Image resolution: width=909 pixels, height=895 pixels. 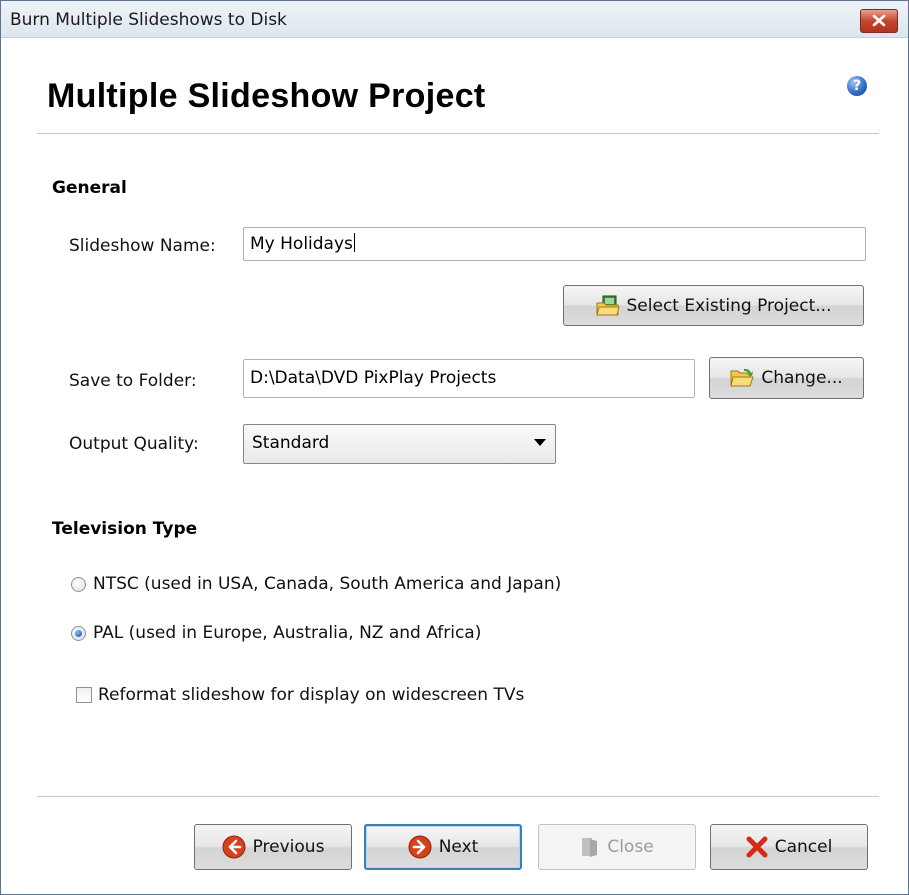 I want to click on cancel-label: Cancel, so click(x=803, y=847).